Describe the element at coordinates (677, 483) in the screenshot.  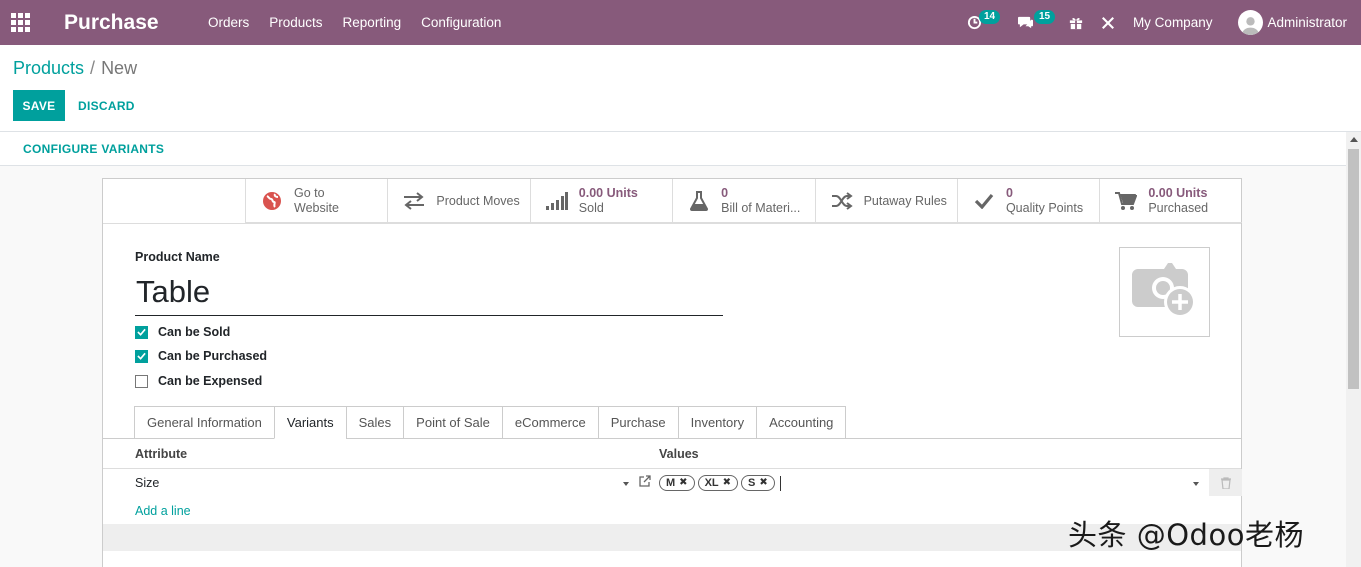
I see `value-tag: M ✖` at that location.